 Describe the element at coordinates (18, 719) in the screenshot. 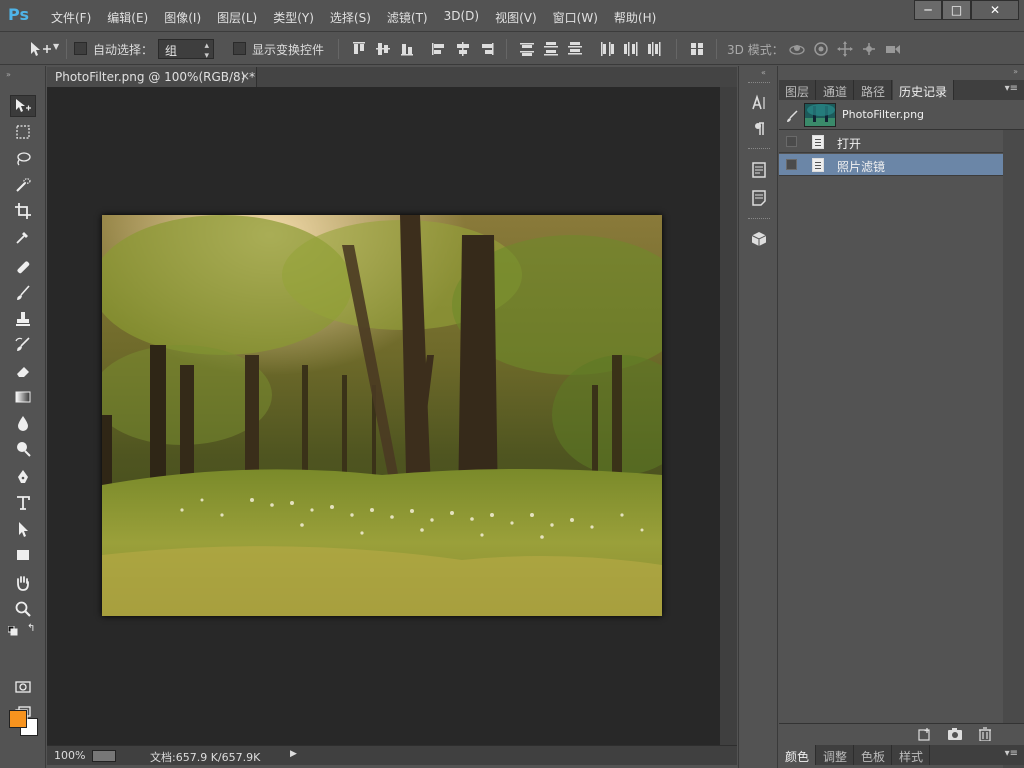

I see `foreground-color-swatch` at that location.